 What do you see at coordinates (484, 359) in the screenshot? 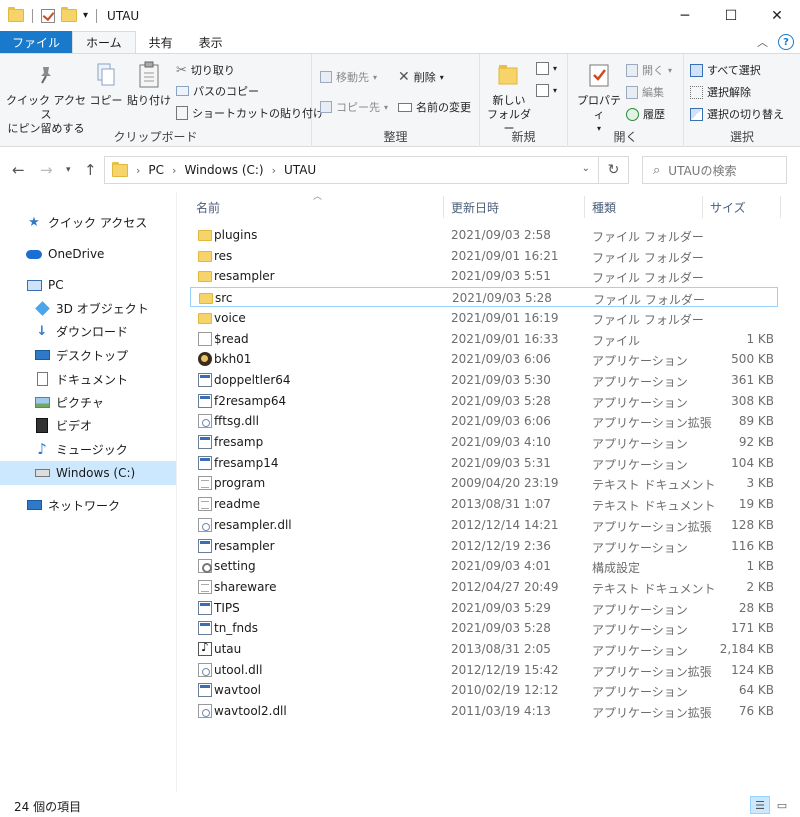
I see `file-row: bkh01 2021/09/03 6:06 アプリケーション 500 KB` at bounding box center [484, 359].